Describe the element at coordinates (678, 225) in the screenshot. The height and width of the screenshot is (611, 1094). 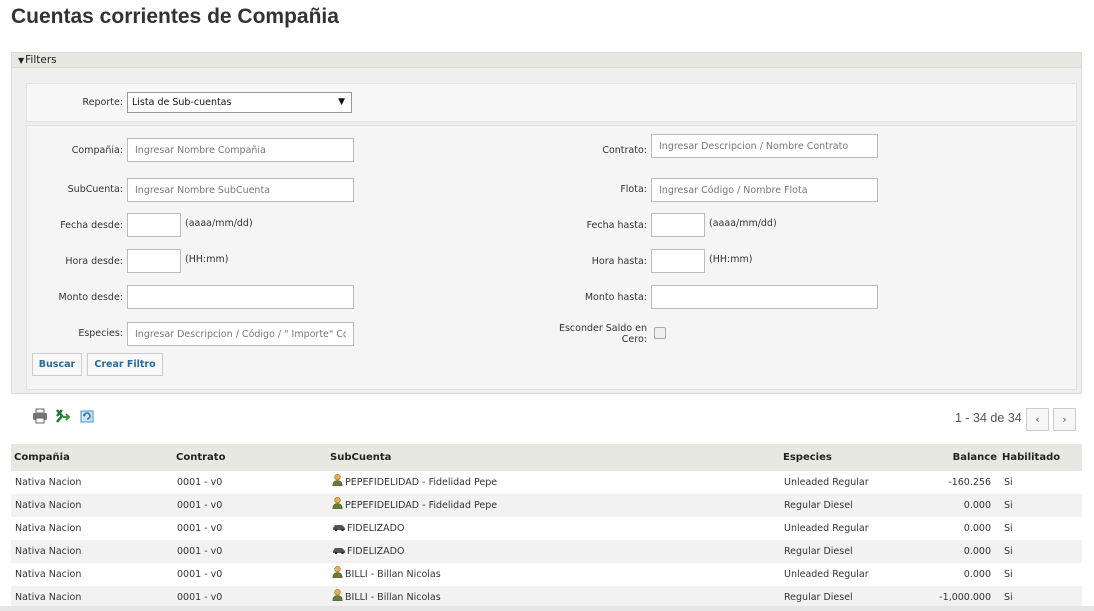
I see `fecha-hasta-input` at that location.